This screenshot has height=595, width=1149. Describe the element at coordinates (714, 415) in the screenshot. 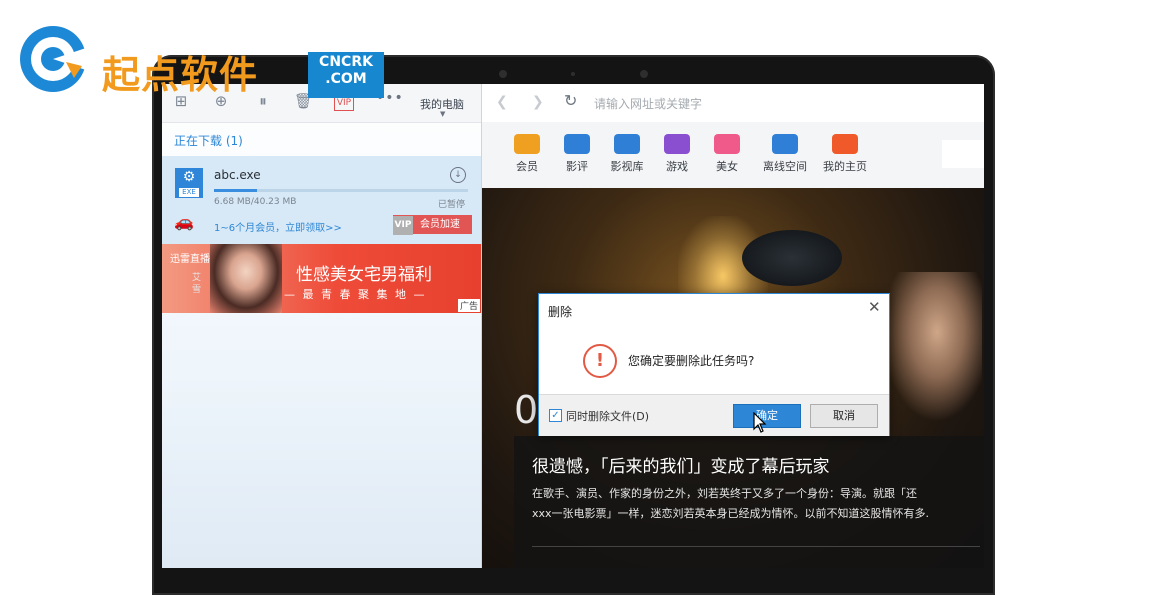

I see `dialog-footer: ✓ 同时删除文件(D) 确定 取消` at that location.